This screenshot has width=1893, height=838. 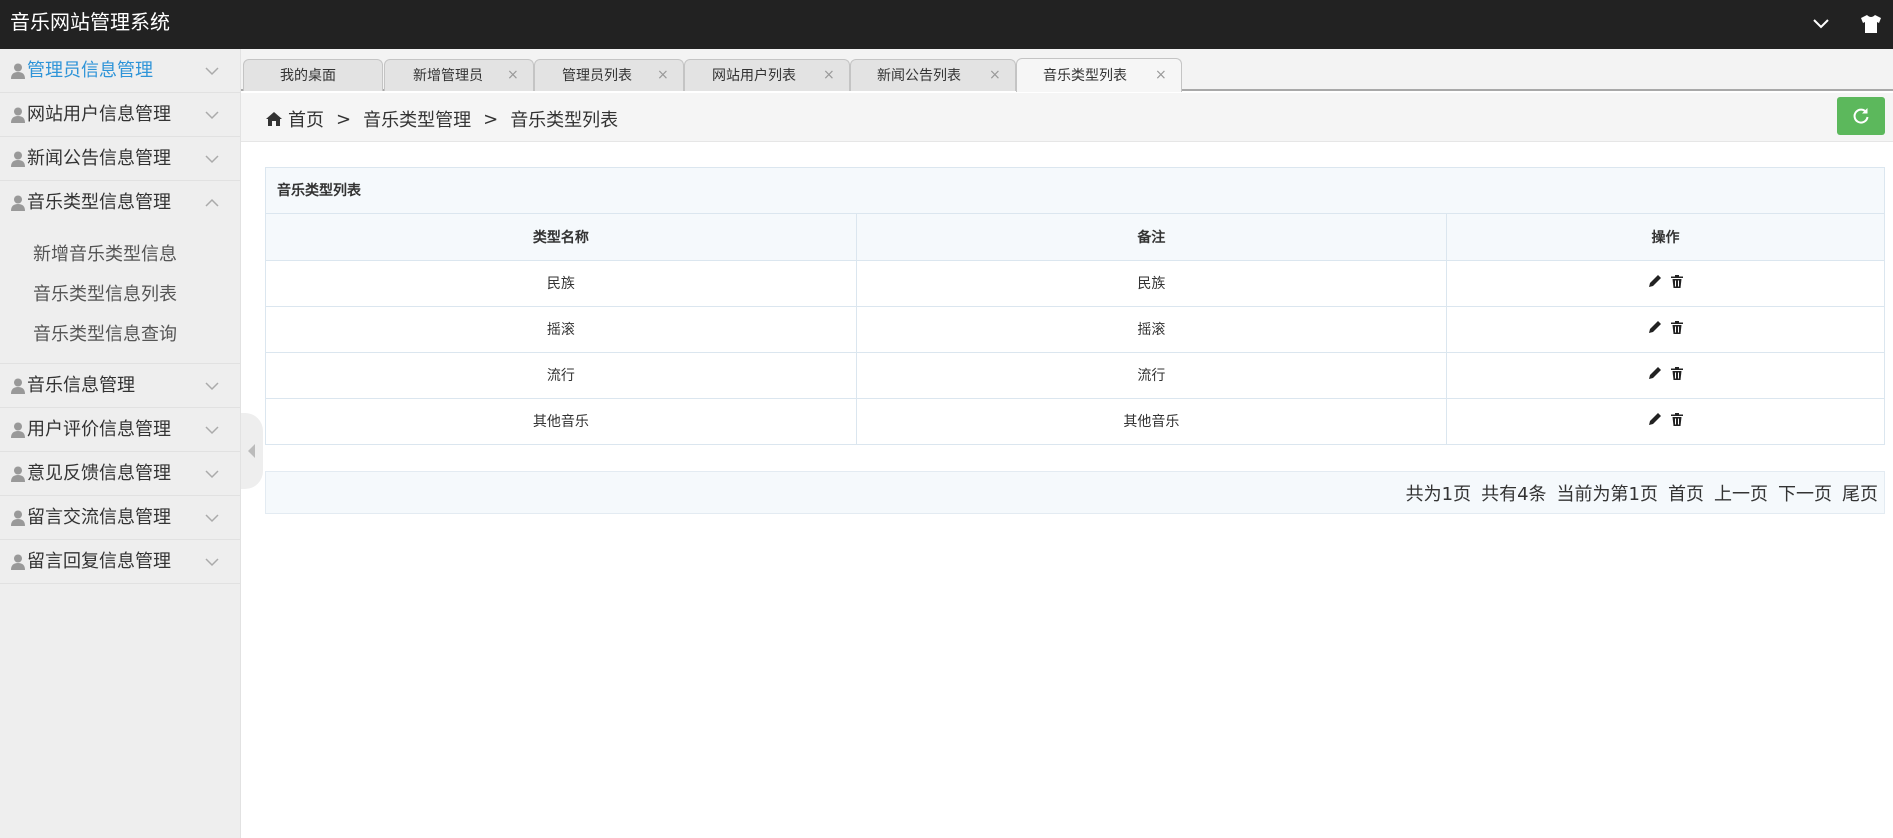 I want to click on table-header-row: 类型名称 备注 操作, so click(x=1075, y=237).